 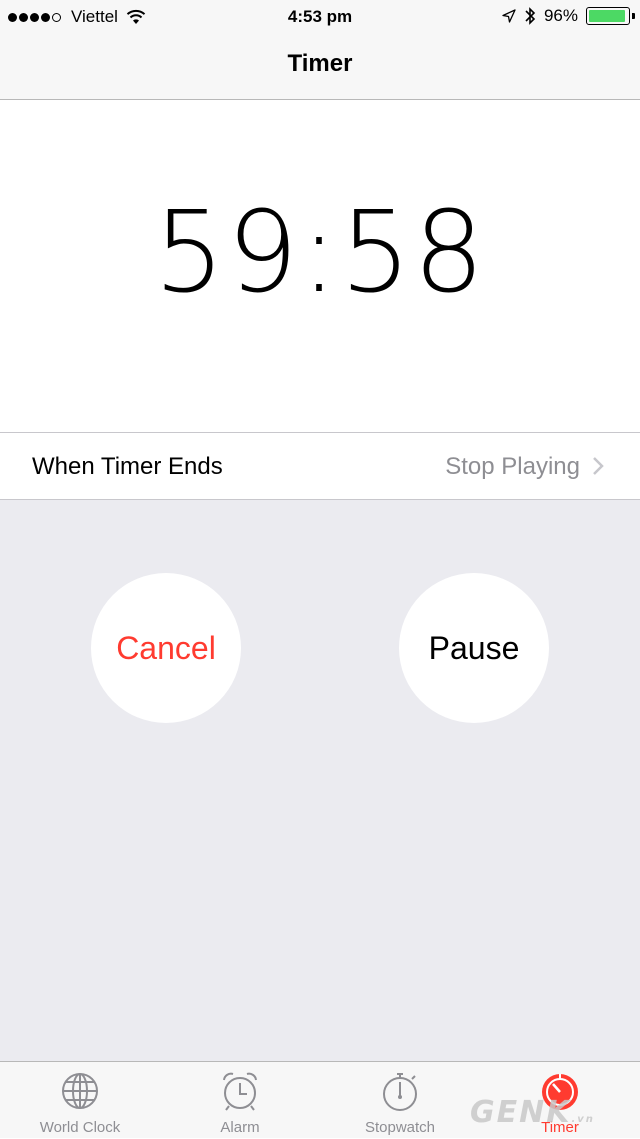 I want to click on when-timer-ends-value: Stop Playing, so click(x=512, y=466).